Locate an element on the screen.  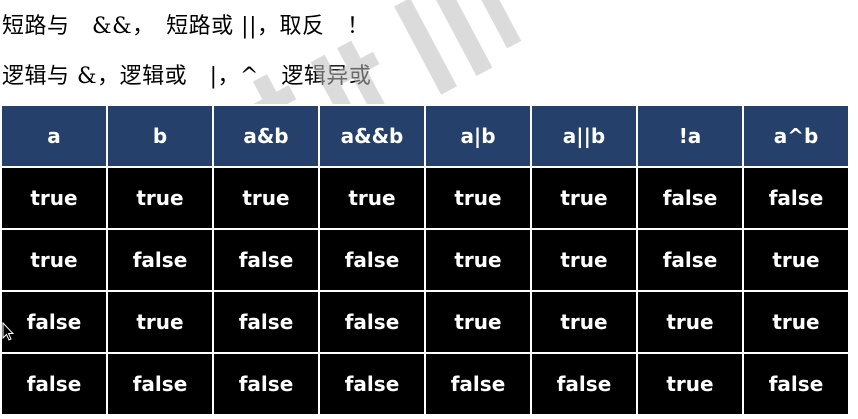
column-header: a is located at coordinates (54, 136).